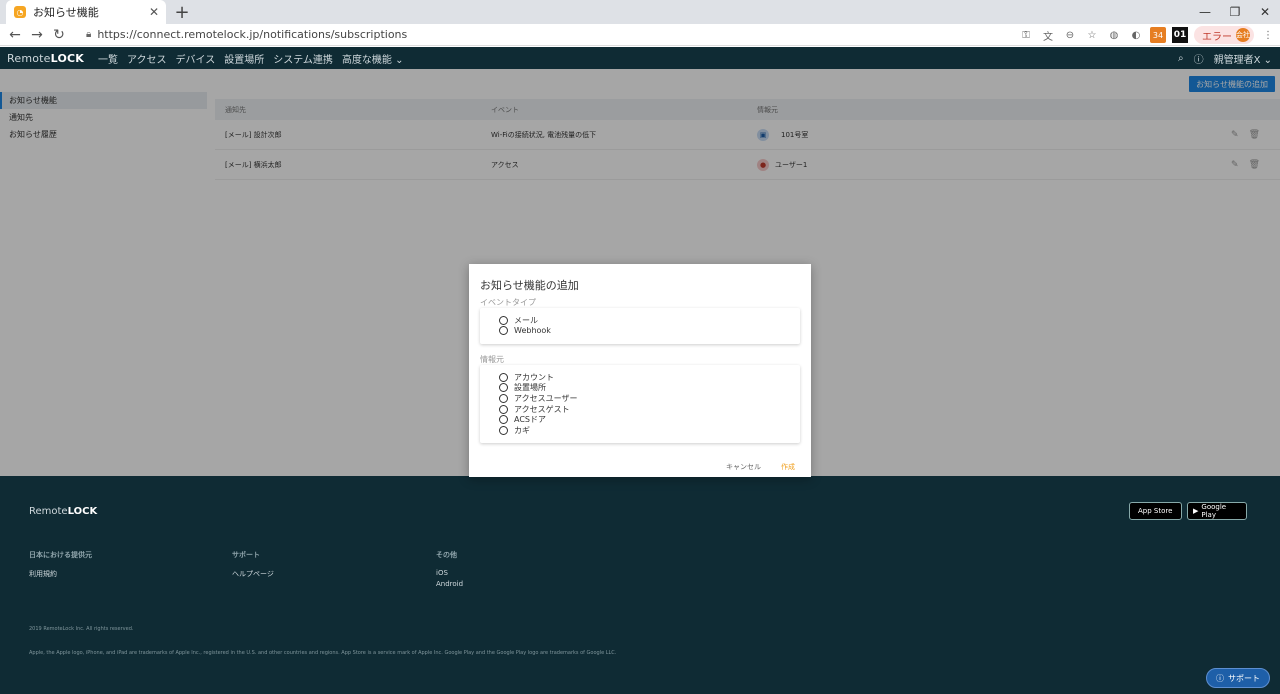 The image size is (1280, 694). Describe the element at coordinates (1181, 58) in the screenshot. I see `search-icon: ⌕` at that location.